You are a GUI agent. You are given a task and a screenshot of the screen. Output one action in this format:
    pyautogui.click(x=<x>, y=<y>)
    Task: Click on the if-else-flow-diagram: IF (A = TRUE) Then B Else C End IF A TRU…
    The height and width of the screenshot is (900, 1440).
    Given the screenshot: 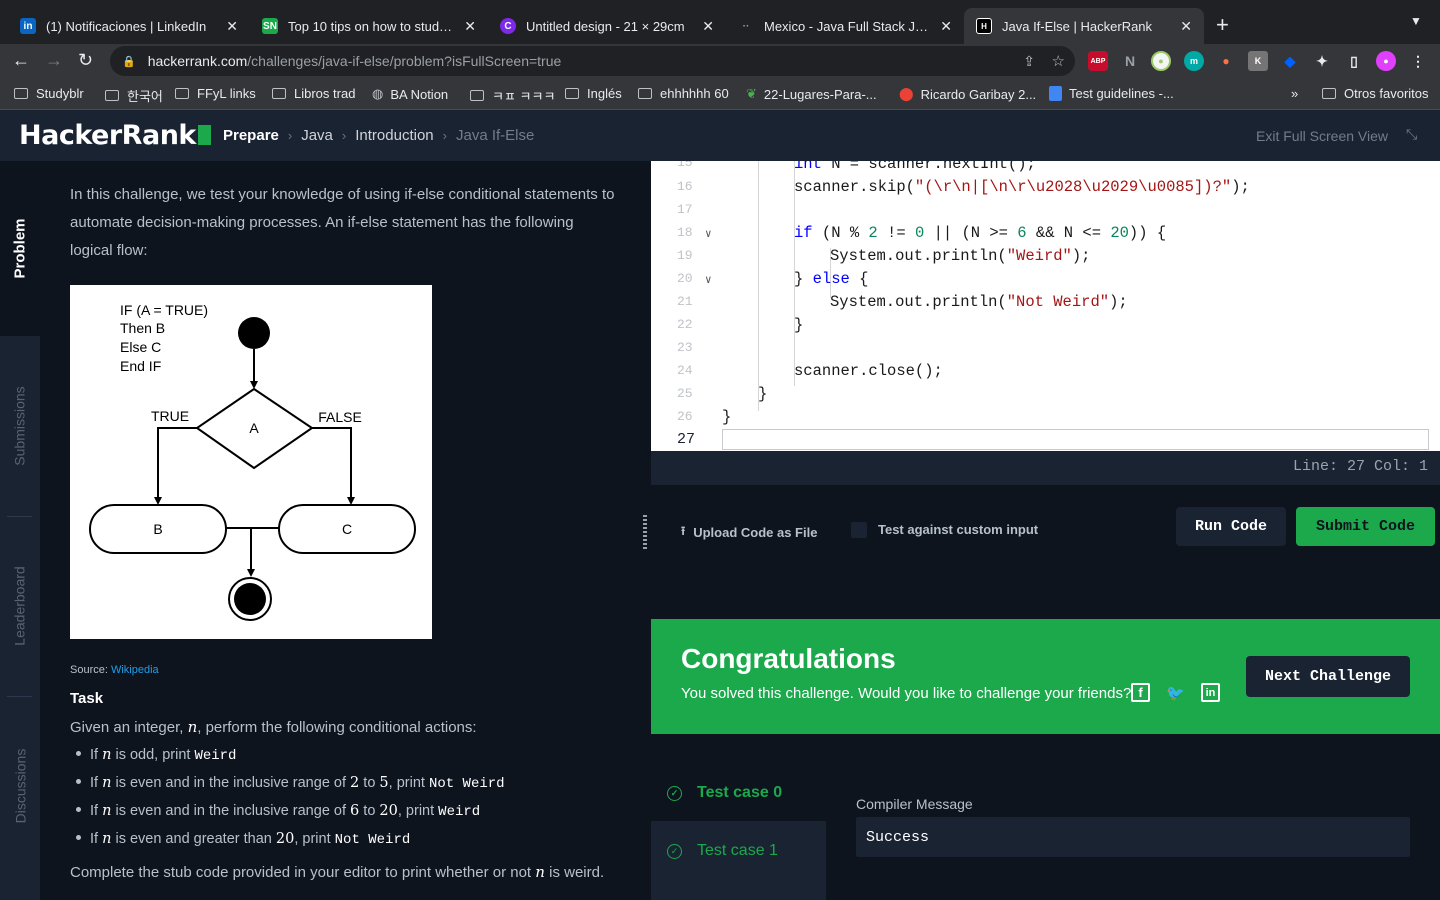 What is the action you would take?
    pyautogui.click(x=251, y=462)
    